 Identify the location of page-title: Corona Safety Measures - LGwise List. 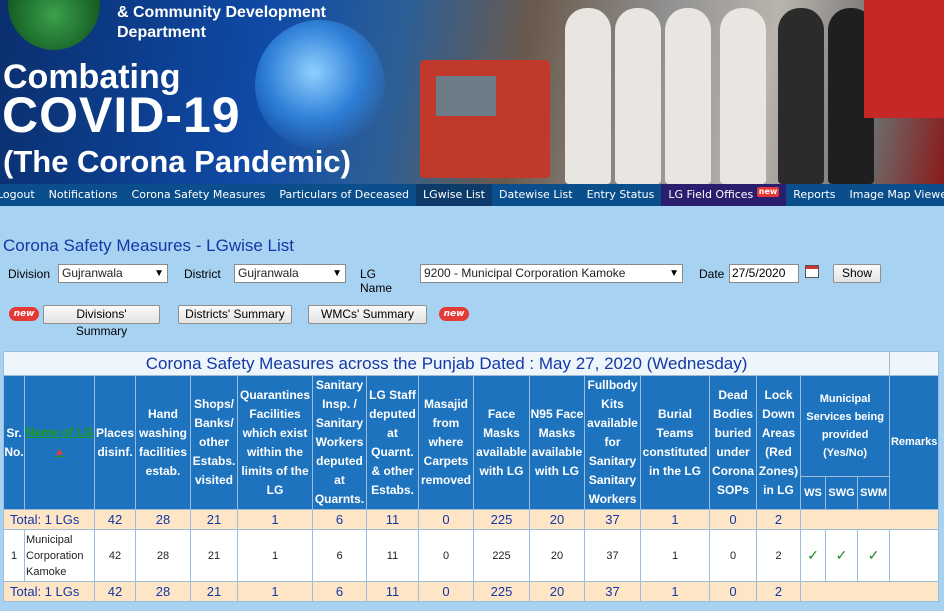
(149, 245).